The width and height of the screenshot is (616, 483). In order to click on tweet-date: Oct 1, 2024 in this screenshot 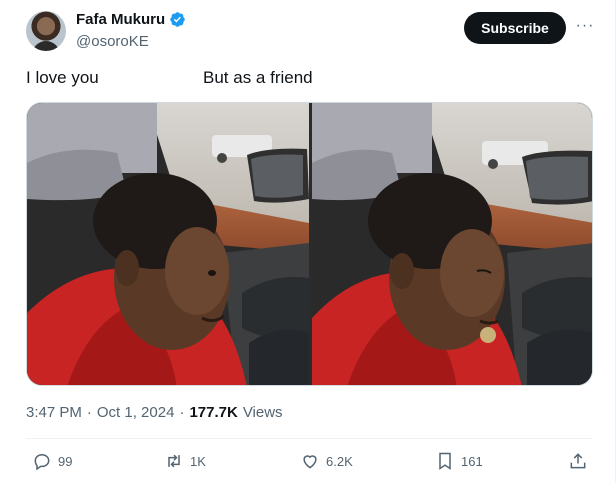, I will do `click(136, 412)`.